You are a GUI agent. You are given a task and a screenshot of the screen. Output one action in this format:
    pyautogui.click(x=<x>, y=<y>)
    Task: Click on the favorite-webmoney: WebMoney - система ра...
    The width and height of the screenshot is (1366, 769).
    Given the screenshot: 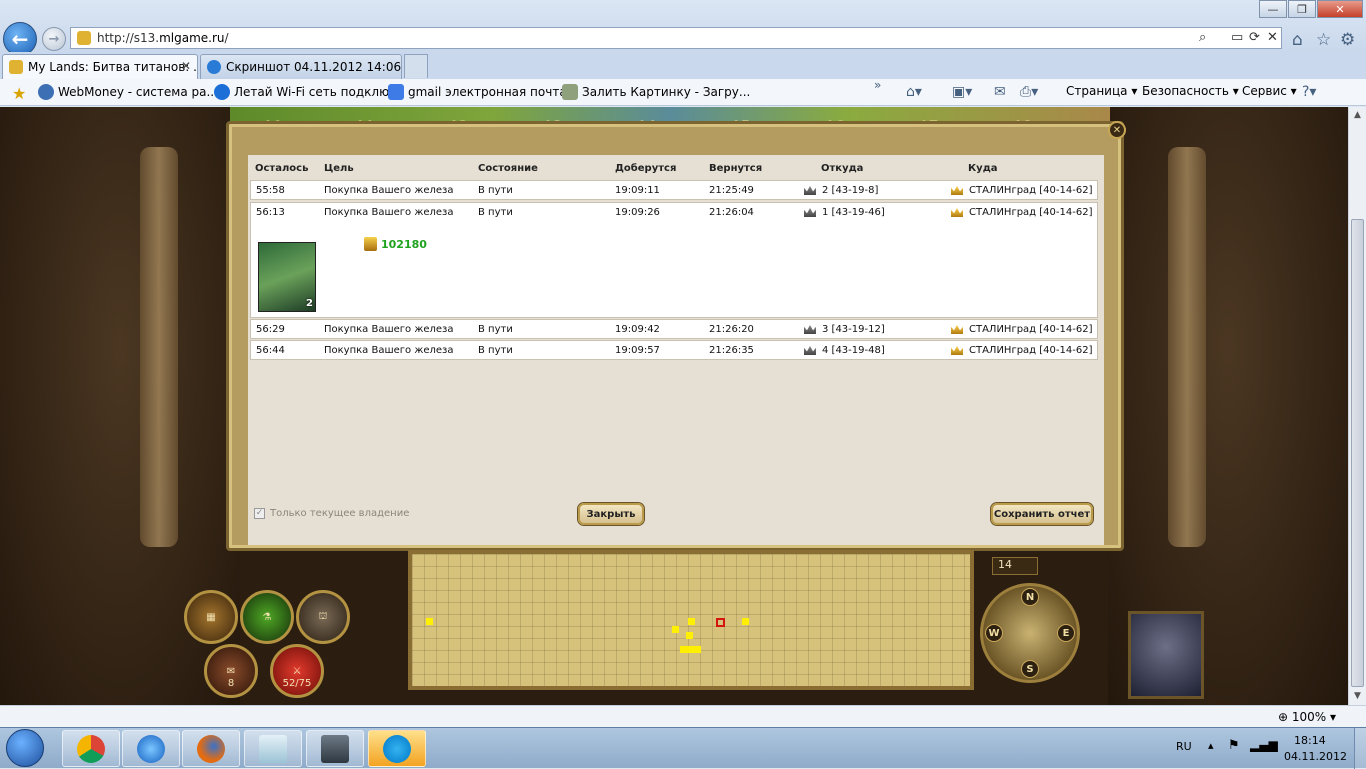 What is the action you would take?
    pyautogui.click(x=128, y=92)
    